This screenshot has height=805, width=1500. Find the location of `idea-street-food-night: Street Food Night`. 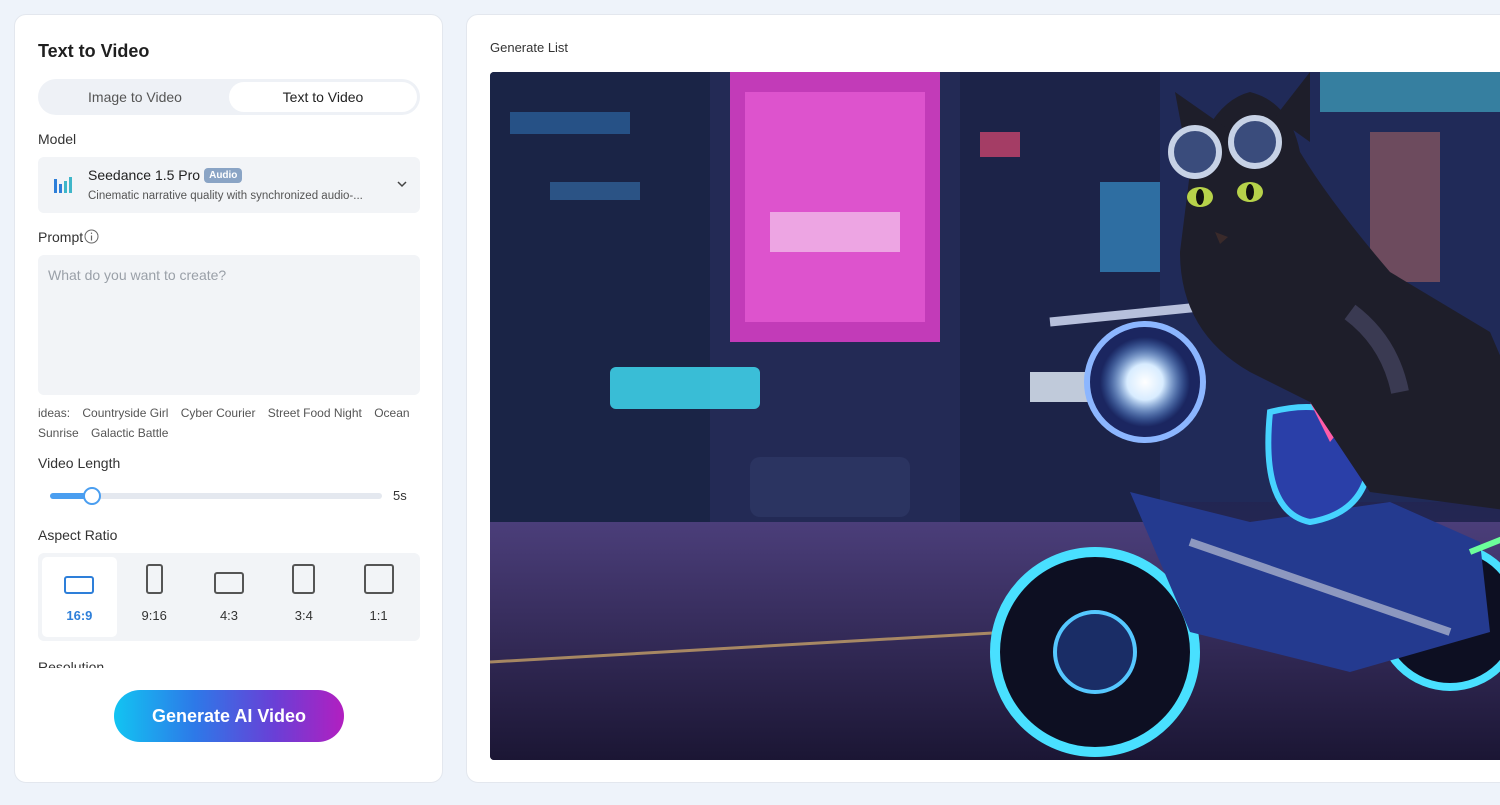

idea-street-food-night: Street Food Night is located at coordinates (315, 413).